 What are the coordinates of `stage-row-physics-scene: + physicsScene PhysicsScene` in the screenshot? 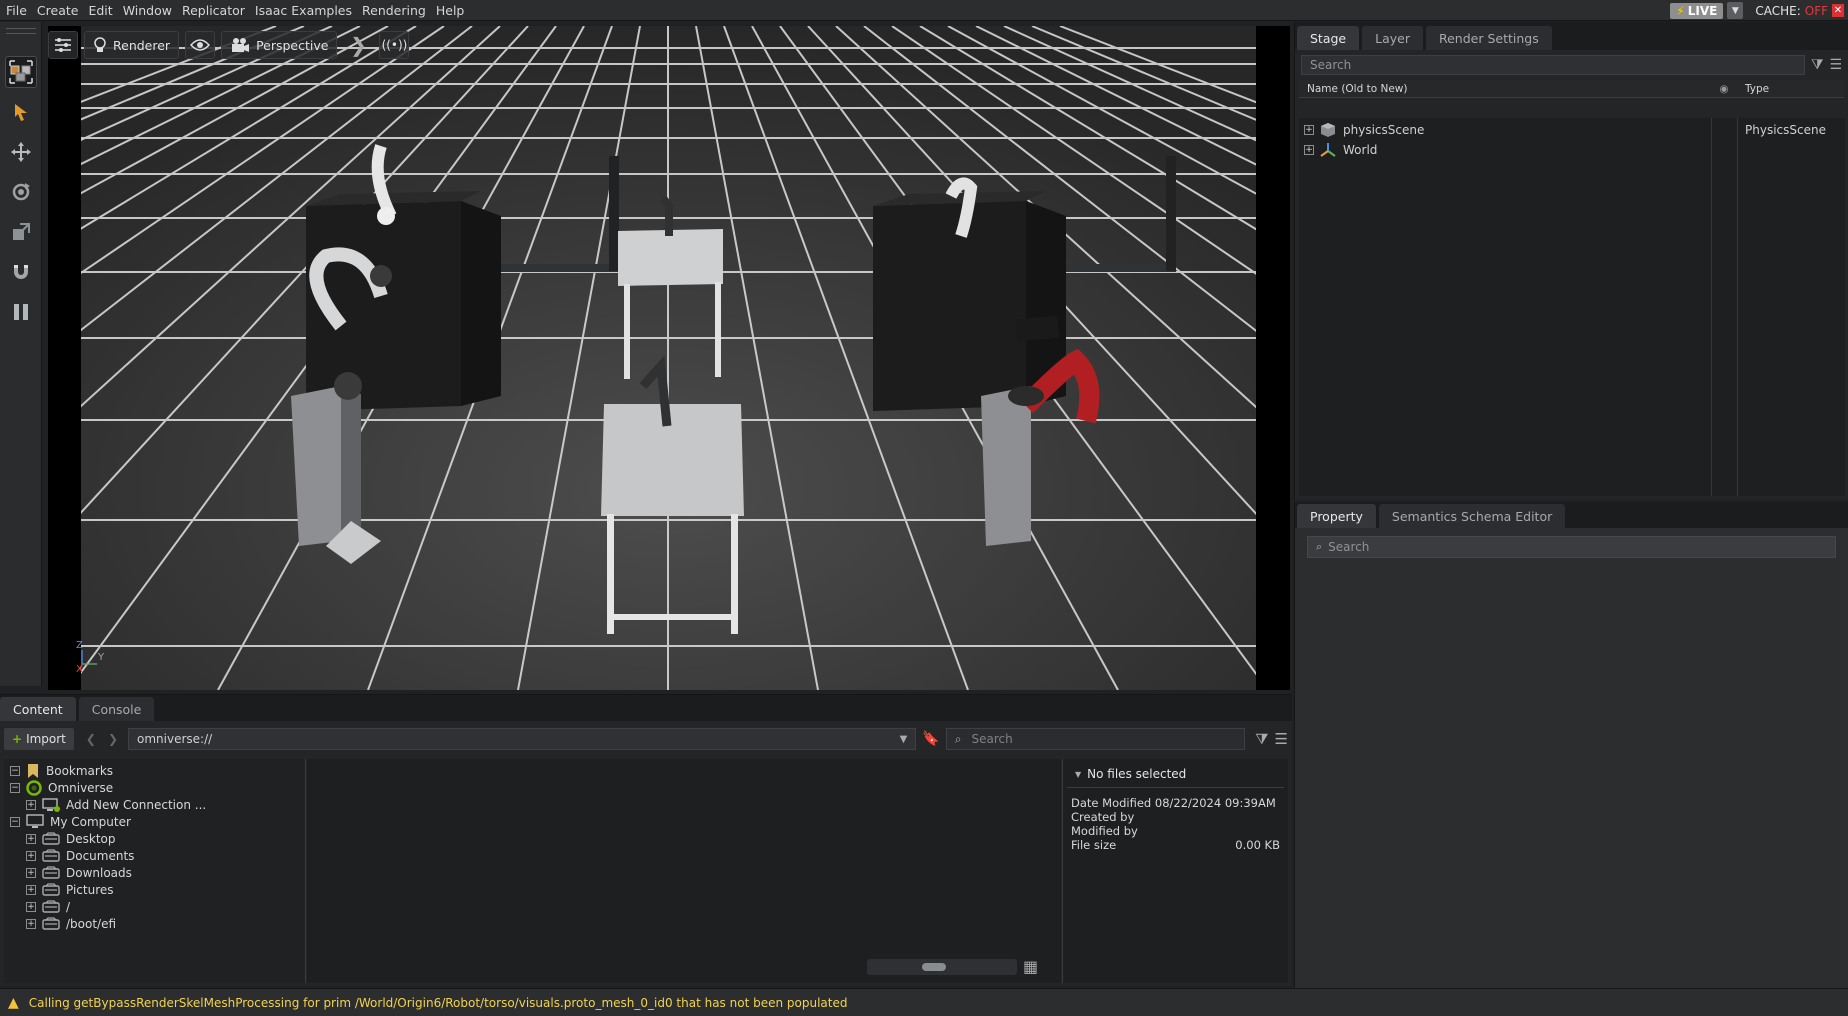 It's located at (1572, 130).